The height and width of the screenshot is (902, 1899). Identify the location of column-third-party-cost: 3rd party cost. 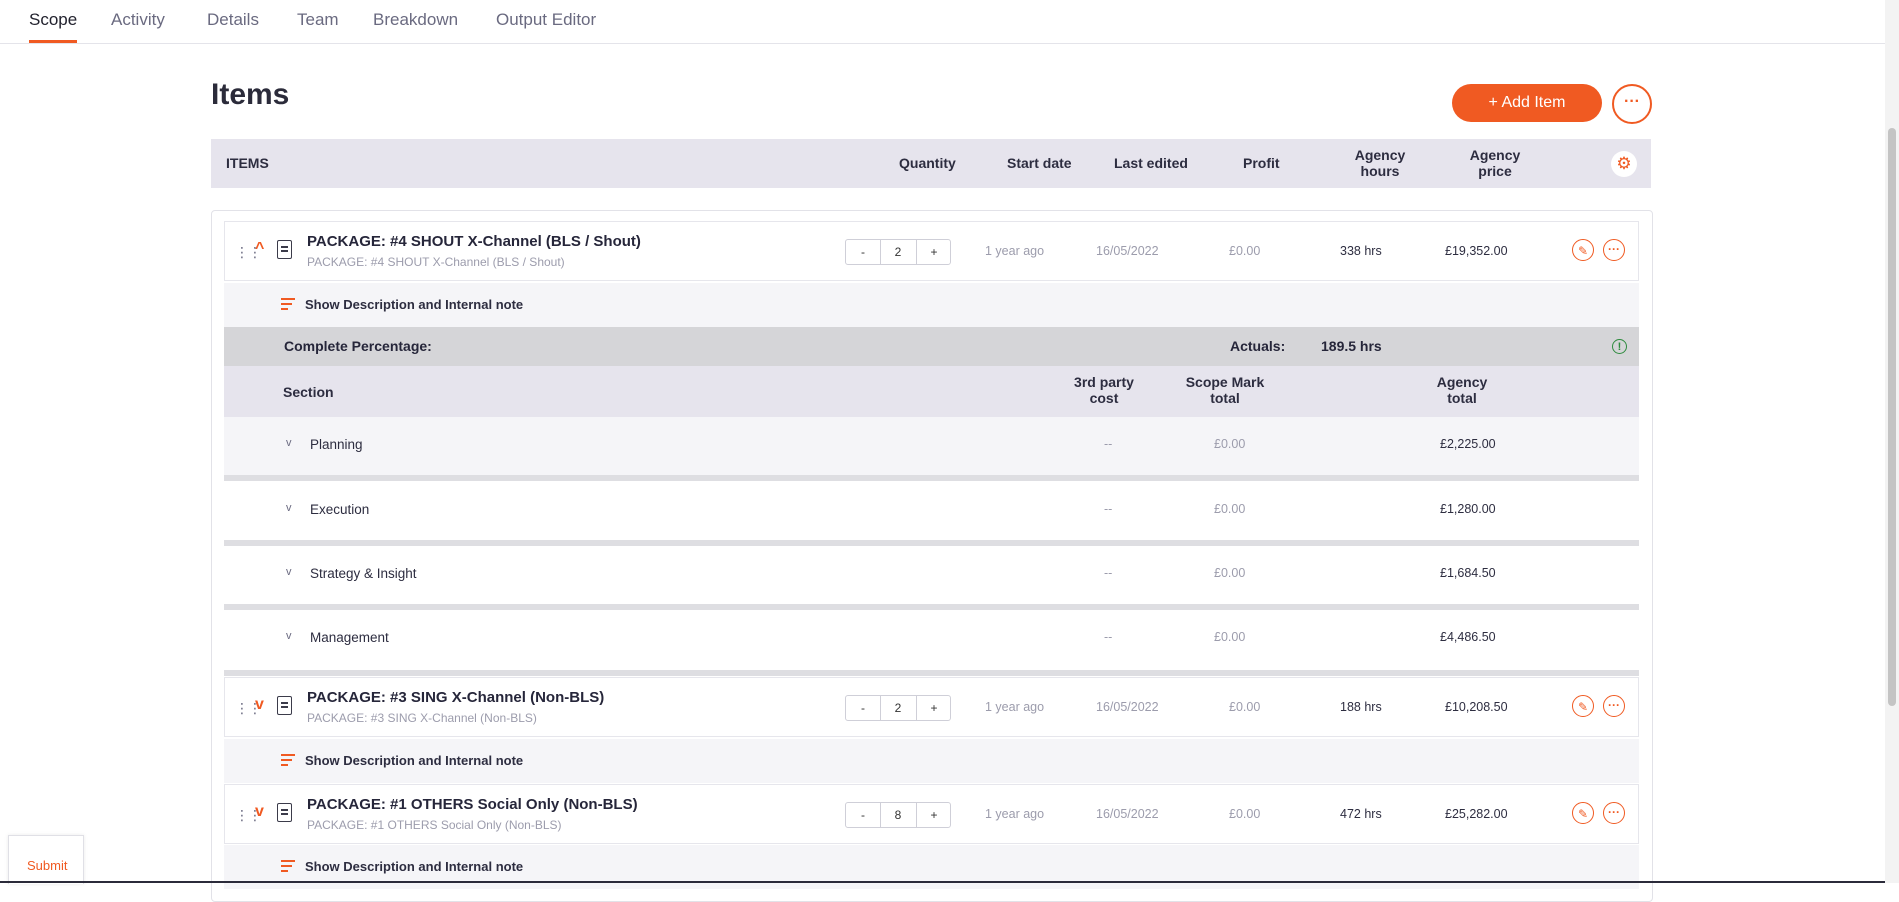
(1104, 390).